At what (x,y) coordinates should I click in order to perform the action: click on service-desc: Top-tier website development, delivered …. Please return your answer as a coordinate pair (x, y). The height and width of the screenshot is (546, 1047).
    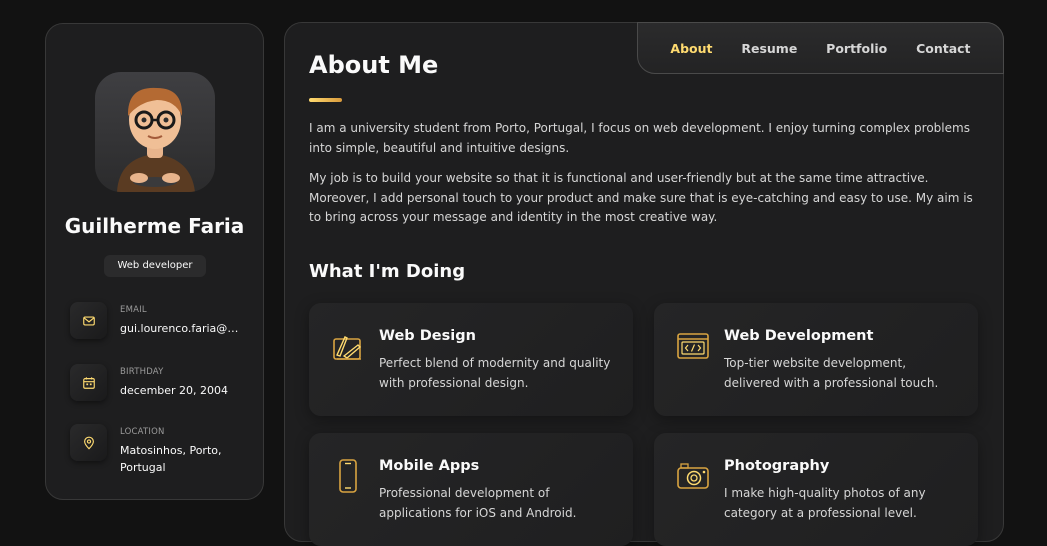
    Looking at the image, I should click on (831, 373).